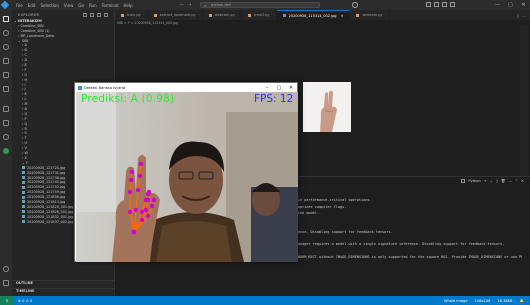  What do you see at coordinates (524, 101) in the screenshot?
I see `minimap` at bounding box center [524, 101].